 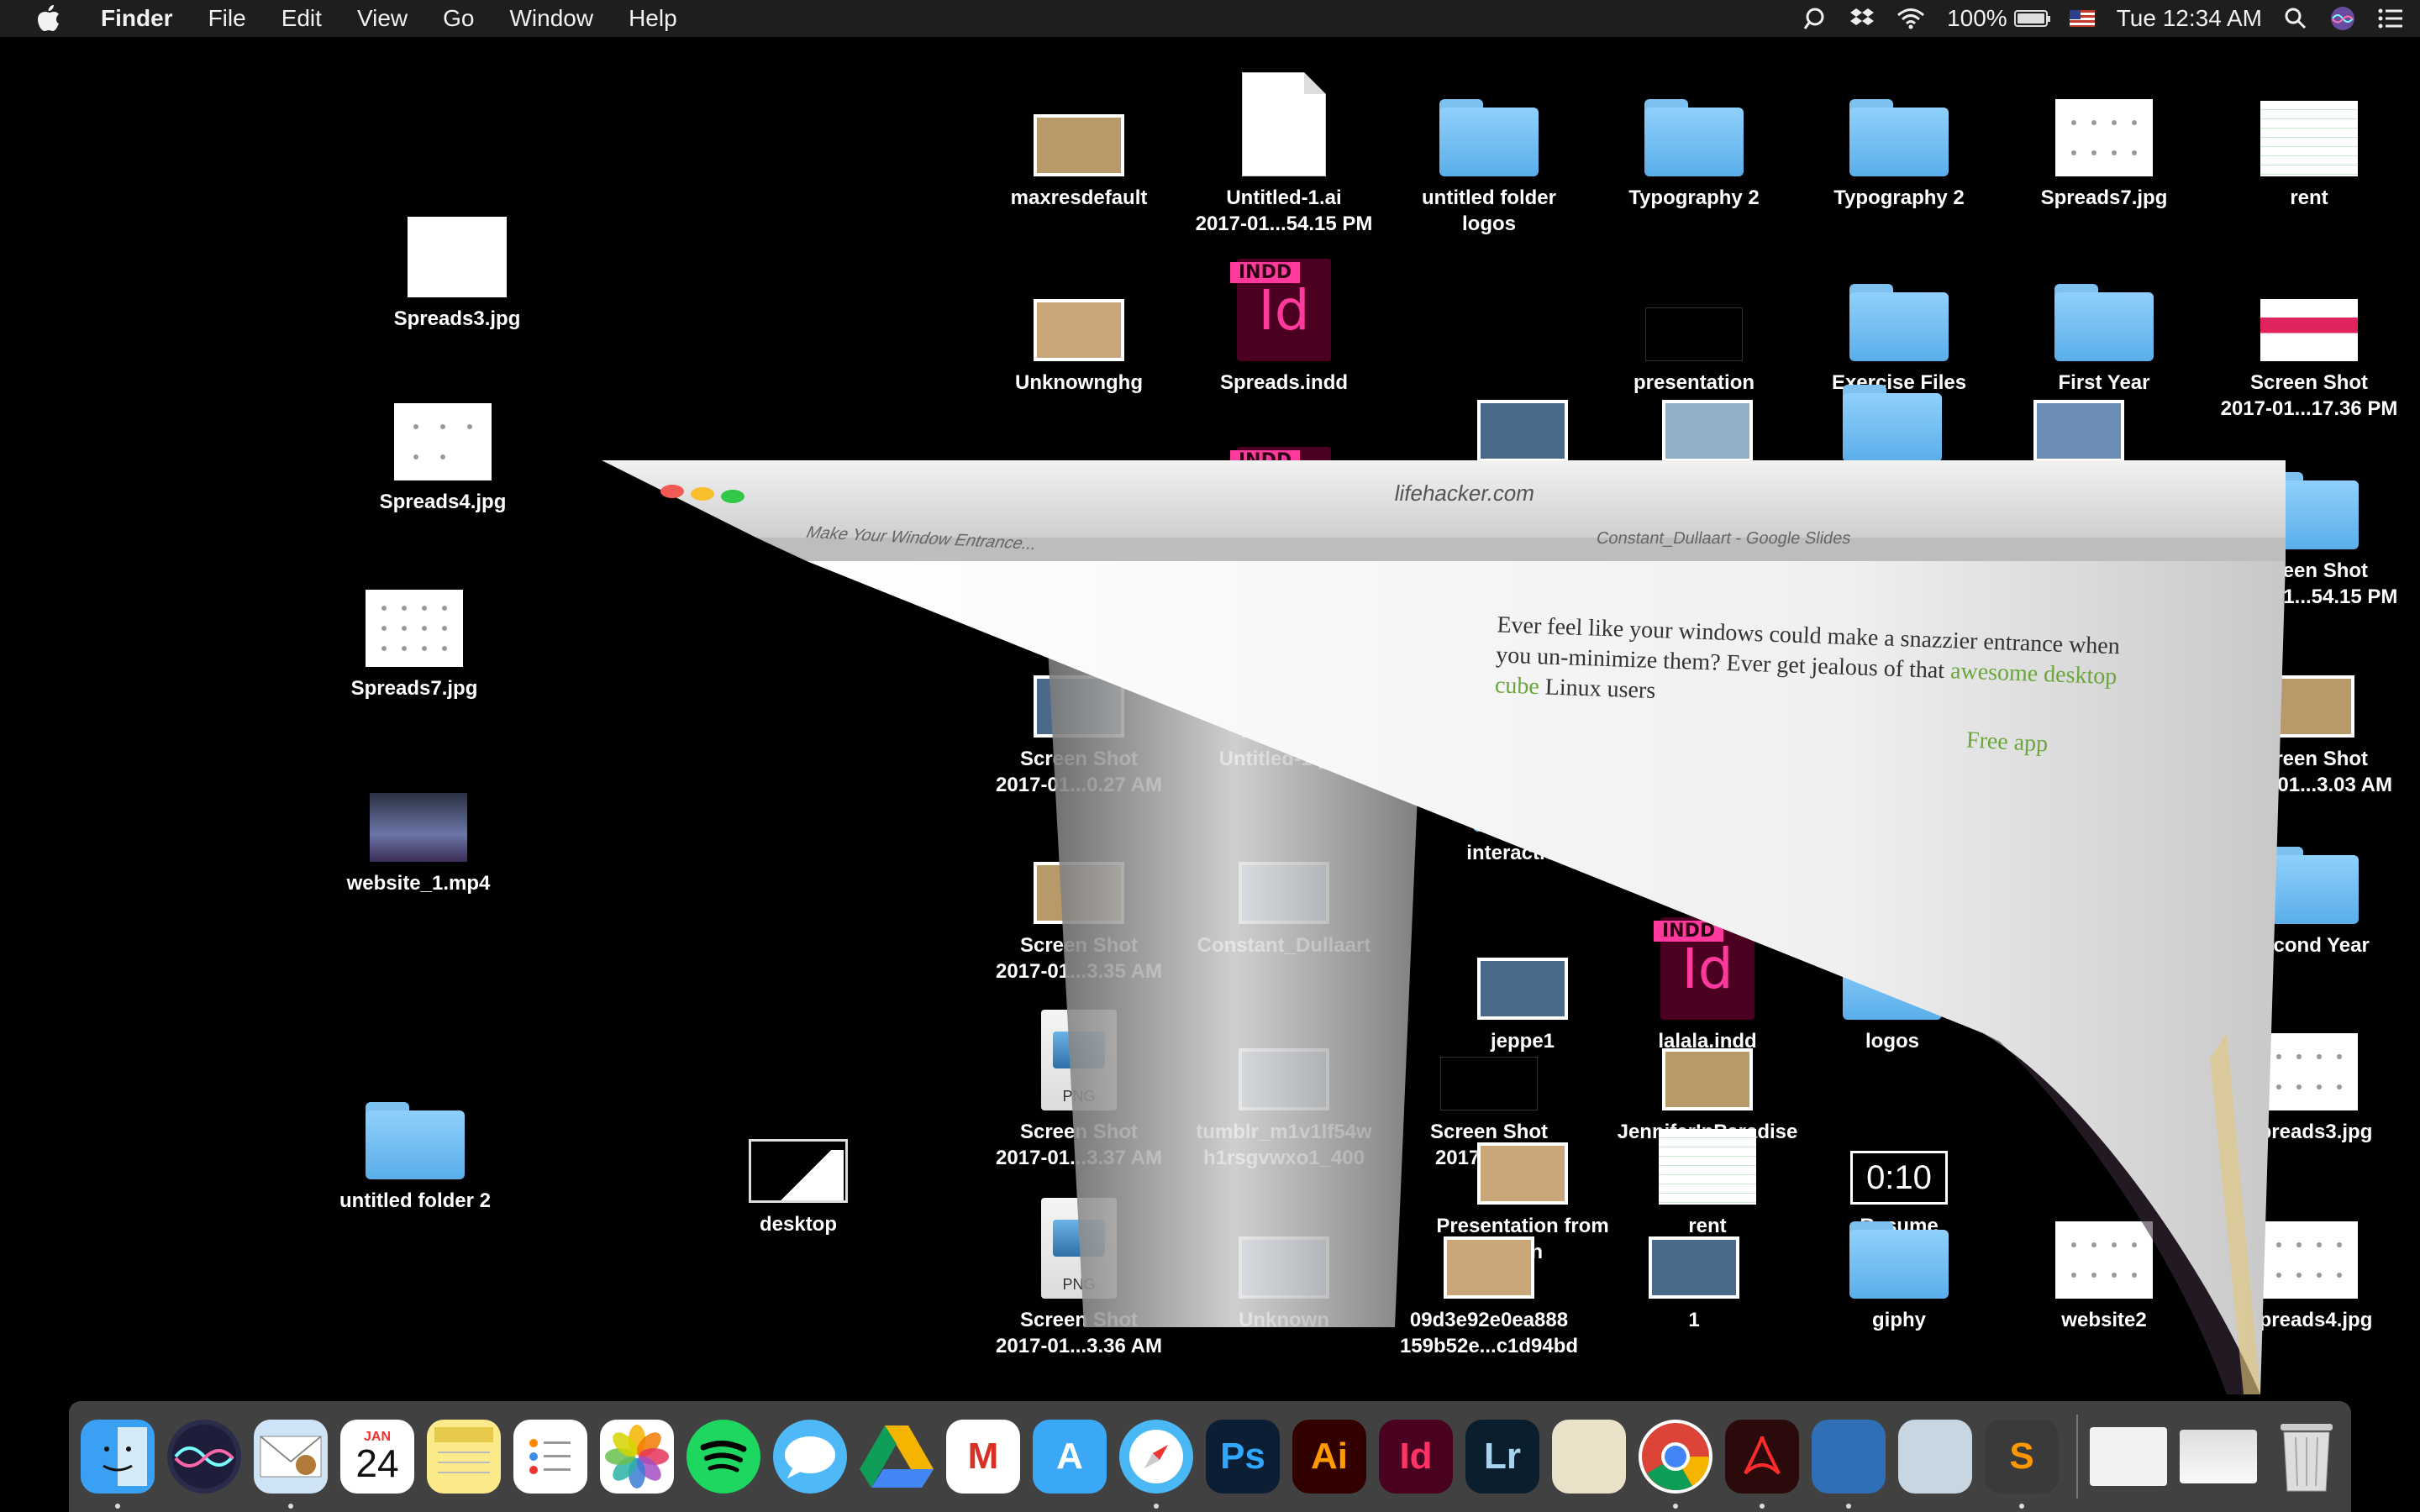 I want to click on dock-preview-icon, so click(x=1589, y=1457).